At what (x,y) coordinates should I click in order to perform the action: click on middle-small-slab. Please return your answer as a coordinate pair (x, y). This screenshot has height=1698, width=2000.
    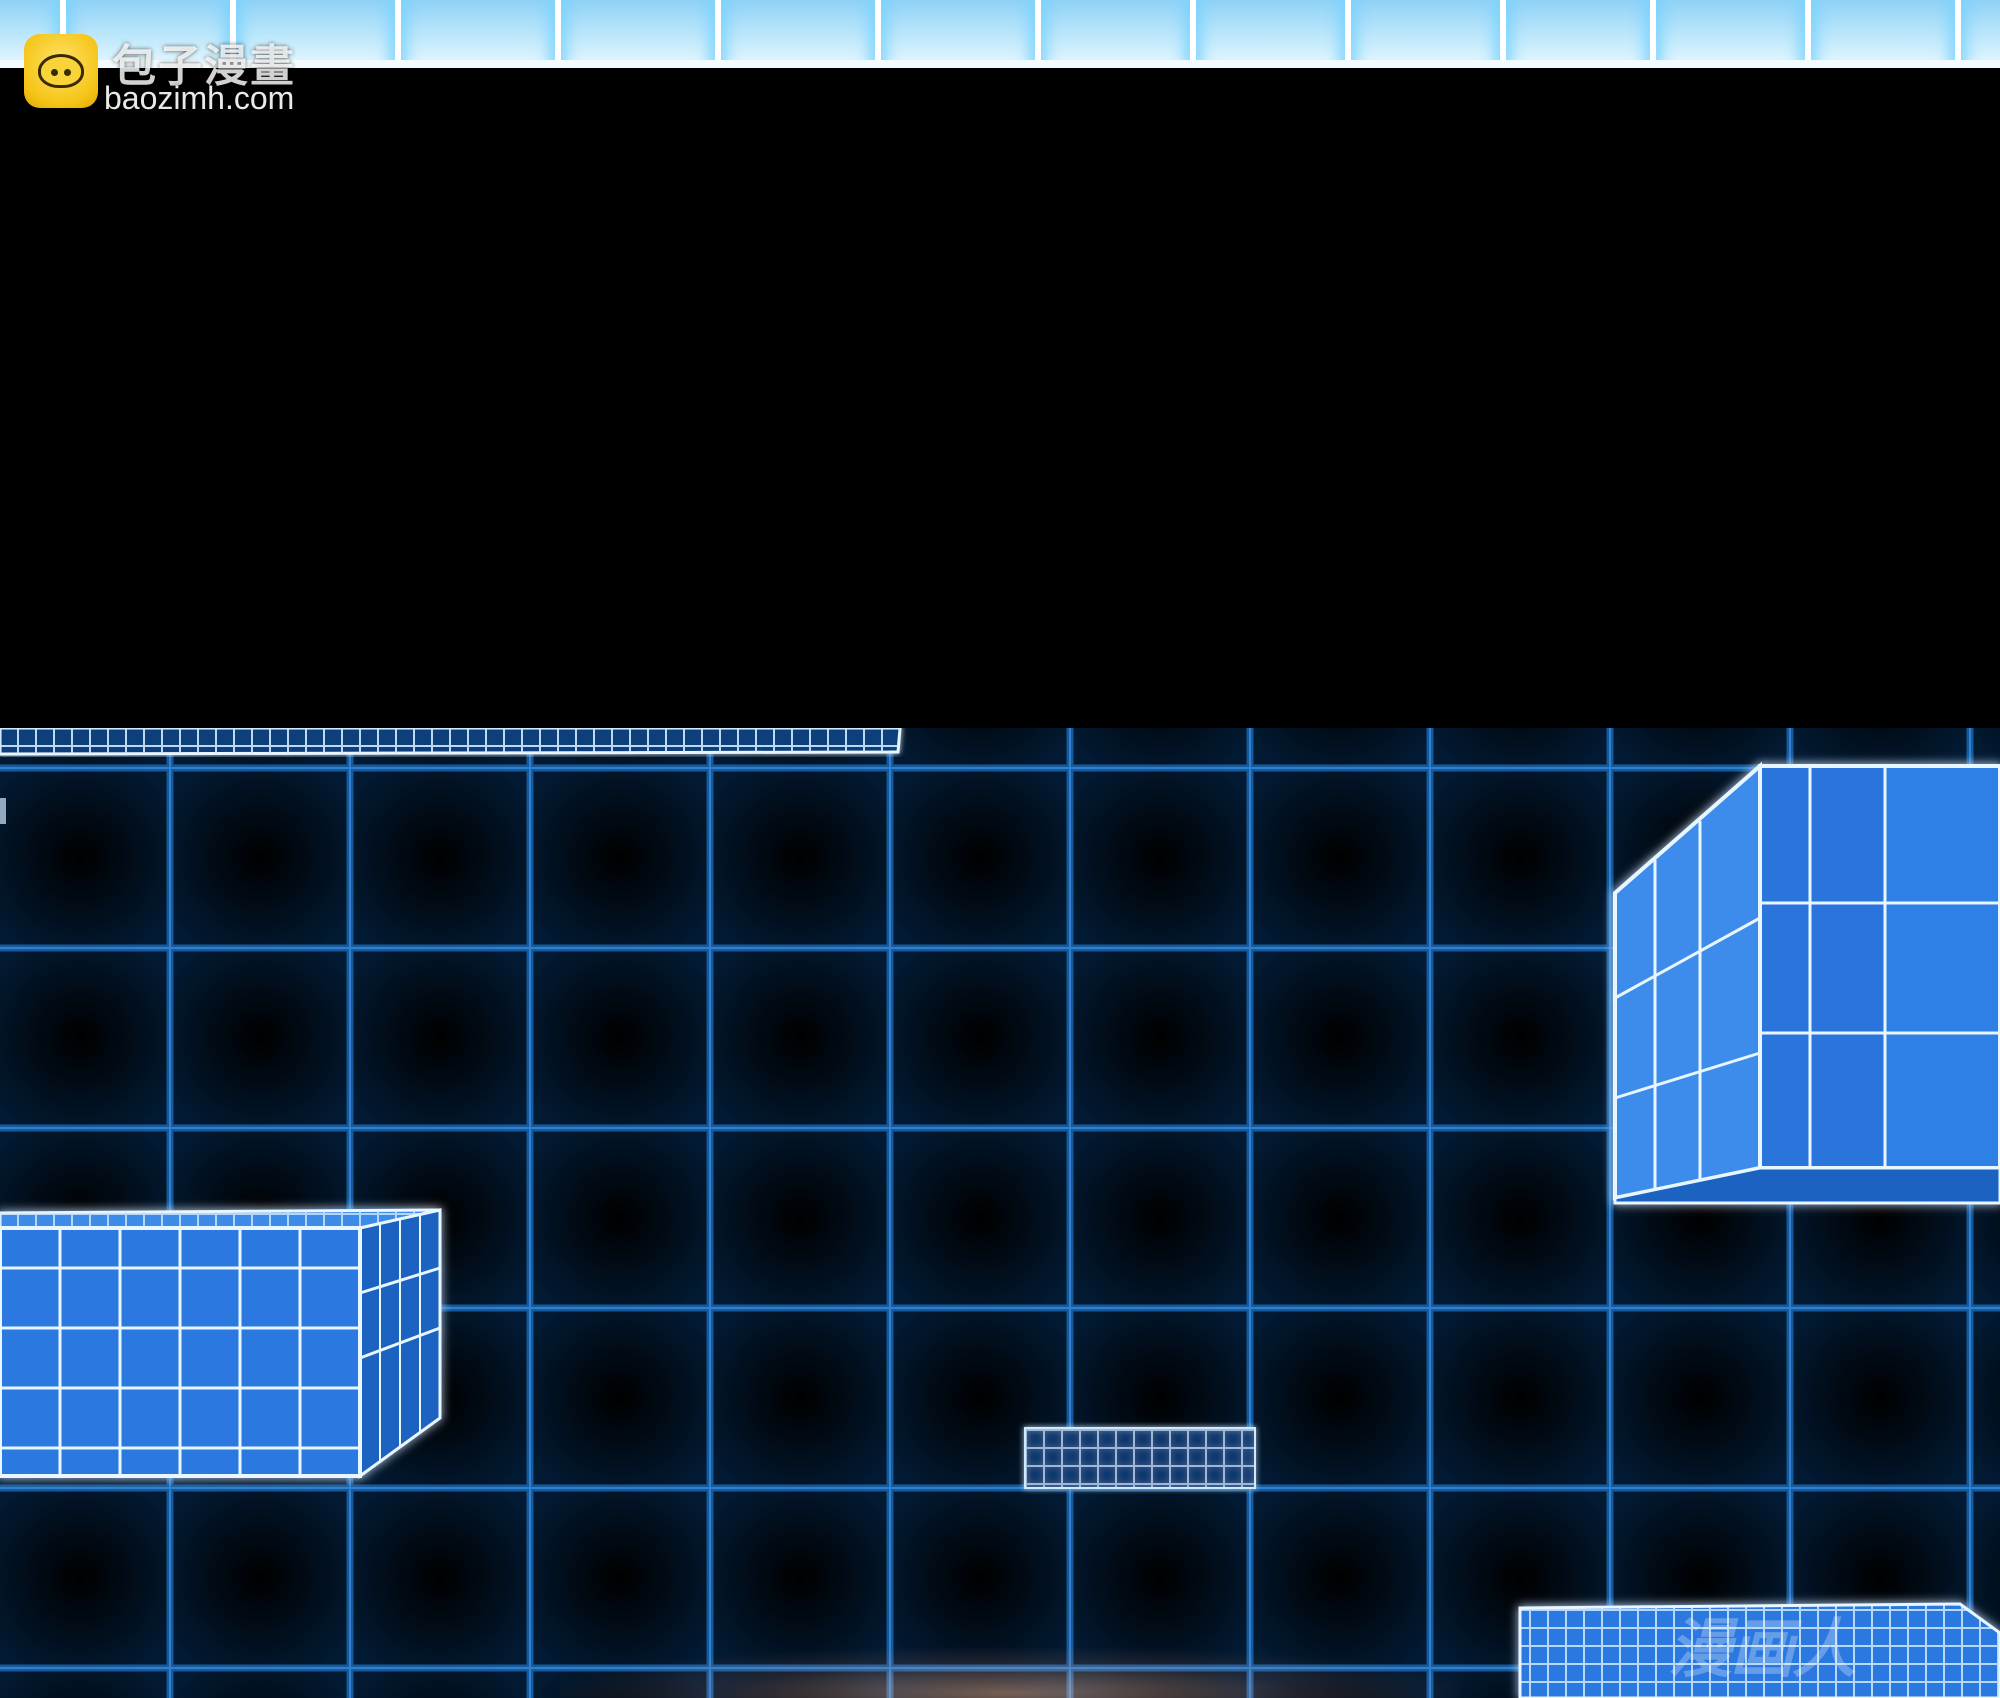
    Looking at the image, I should click on (1140, 1458).